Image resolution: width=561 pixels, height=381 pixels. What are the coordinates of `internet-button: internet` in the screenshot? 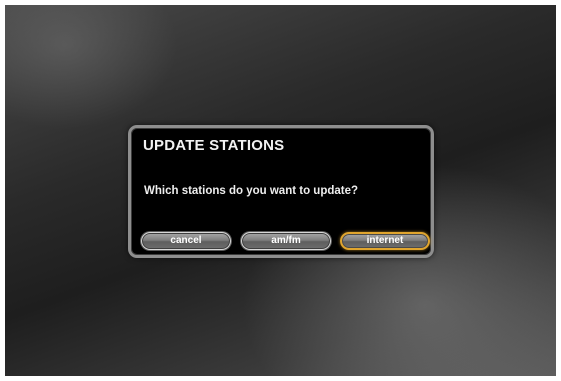 It's located at (385, 241).